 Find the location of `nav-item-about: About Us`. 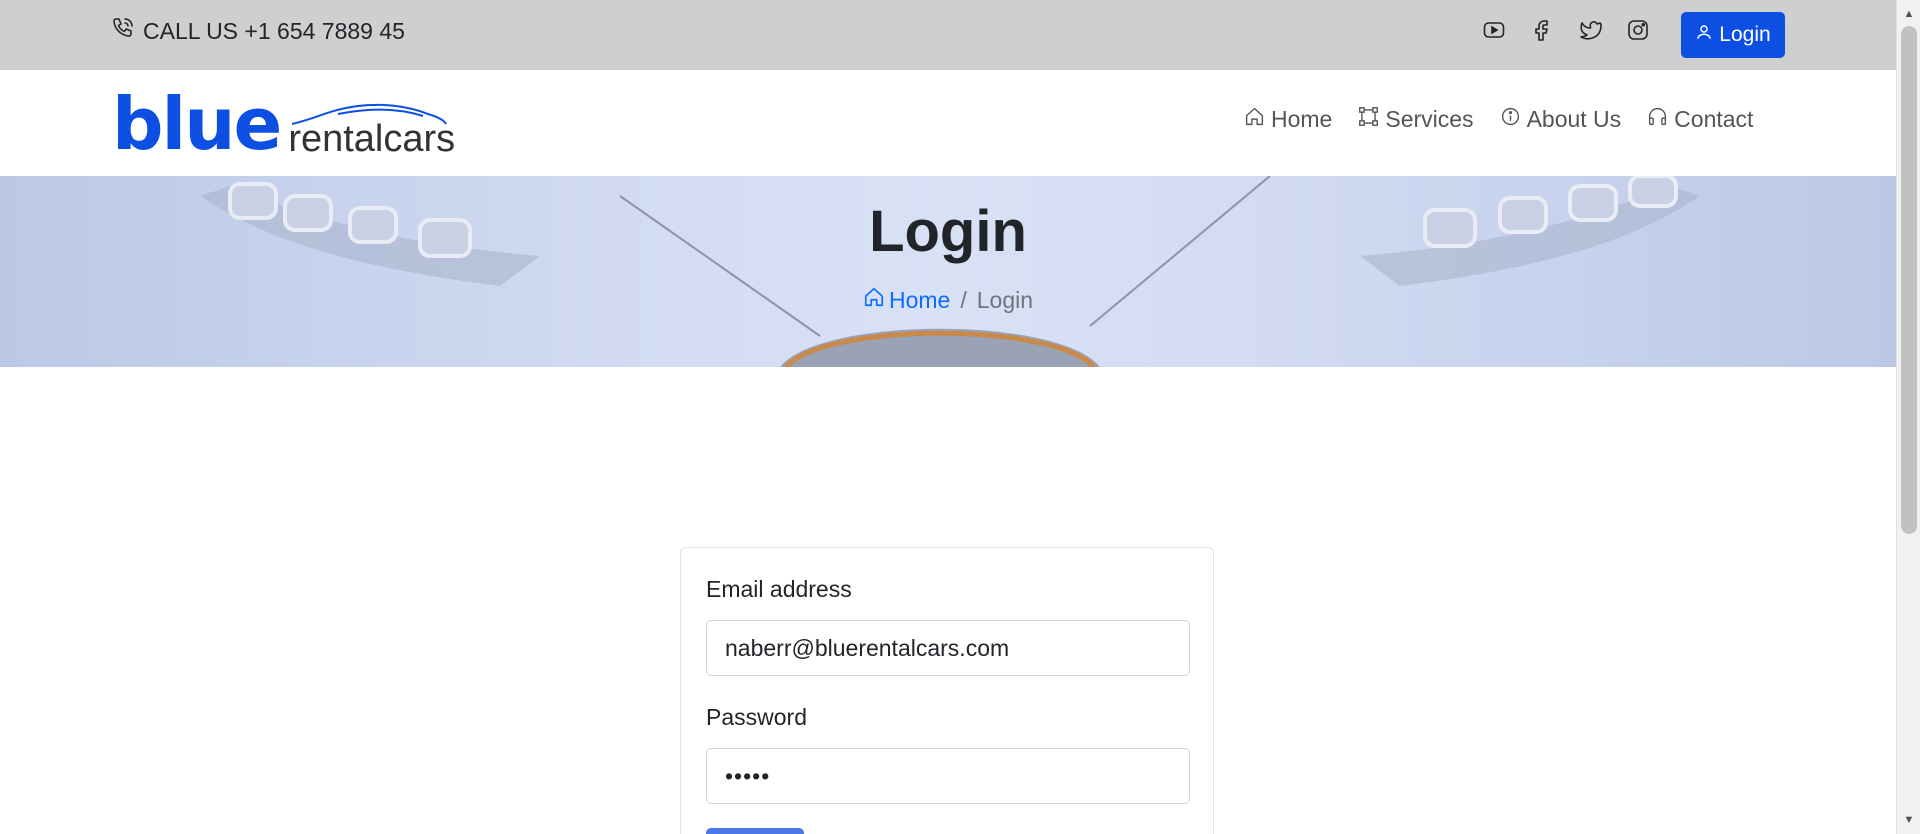

nav-item-about: About Us is located at coordinates (1561, 119).